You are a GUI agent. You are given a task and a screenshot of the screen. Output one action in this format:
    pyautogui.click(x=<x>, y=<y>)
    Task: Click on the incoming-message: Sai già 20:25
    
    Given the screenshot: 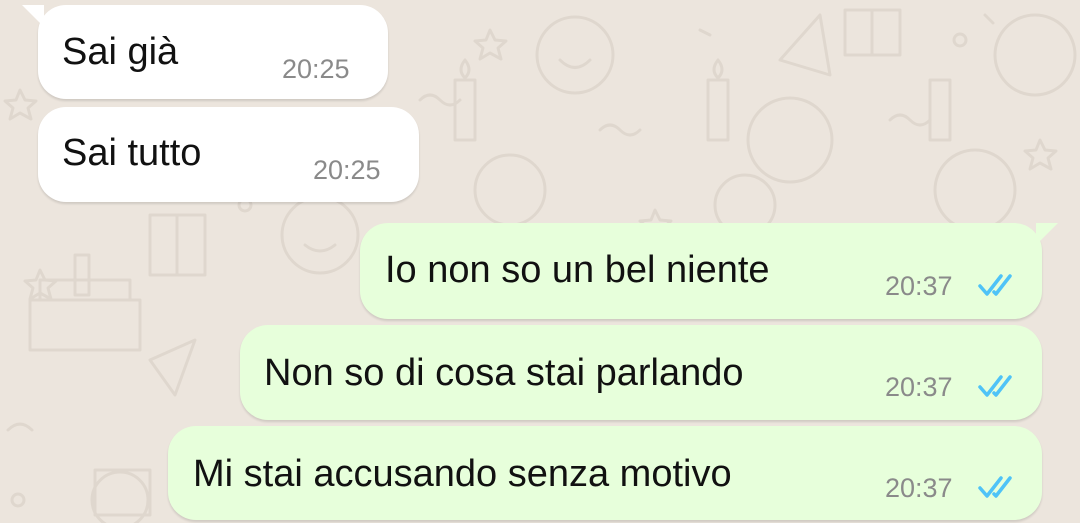 What is the action you would take?
    pyautogui.click(x=205, y=52)
    